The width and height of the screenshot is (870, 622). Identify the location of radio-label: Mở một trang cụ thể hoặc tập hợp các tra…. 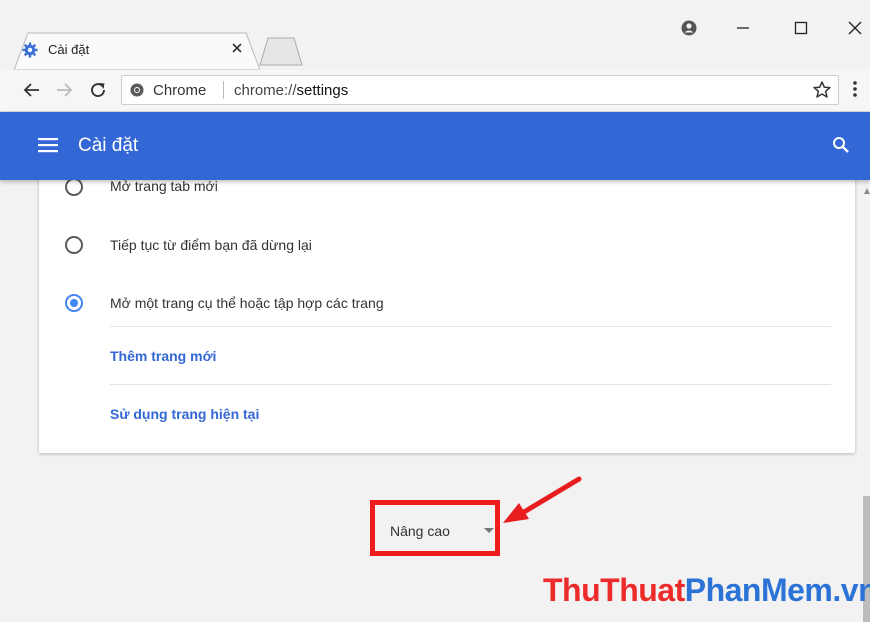
(247, 303).